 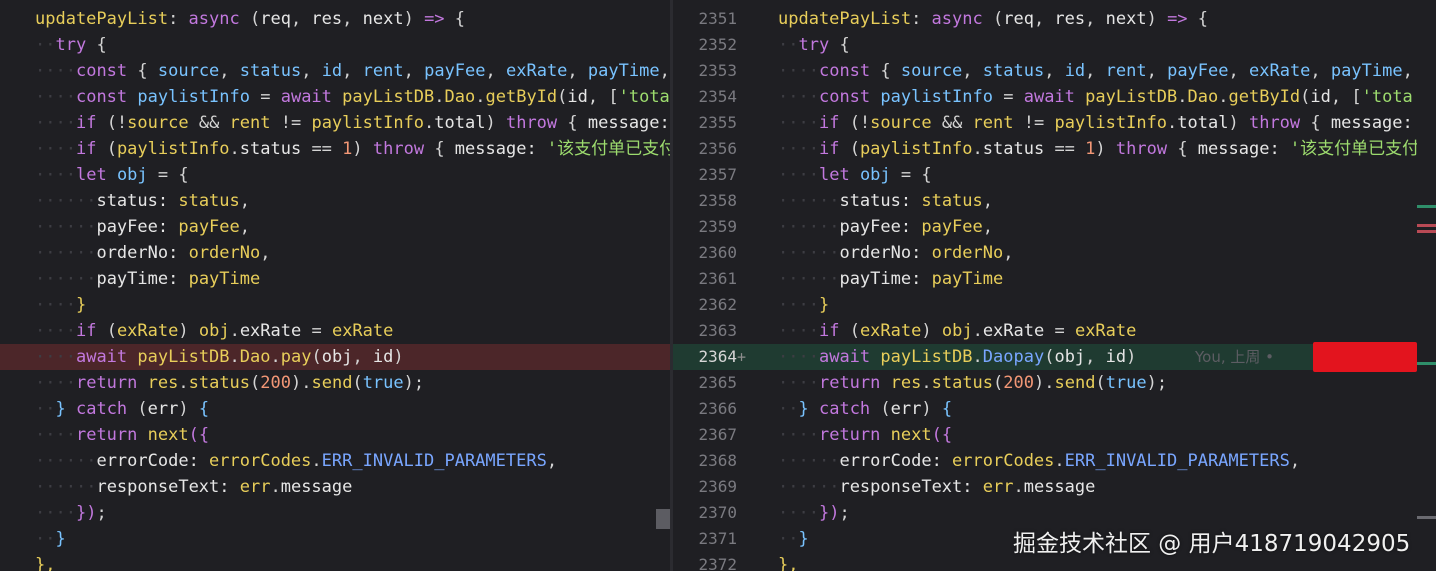 What do you see at coordinates (1141, 149) in the screenshot?
I see `code-token: throw` at bounding box center [1141, 149].